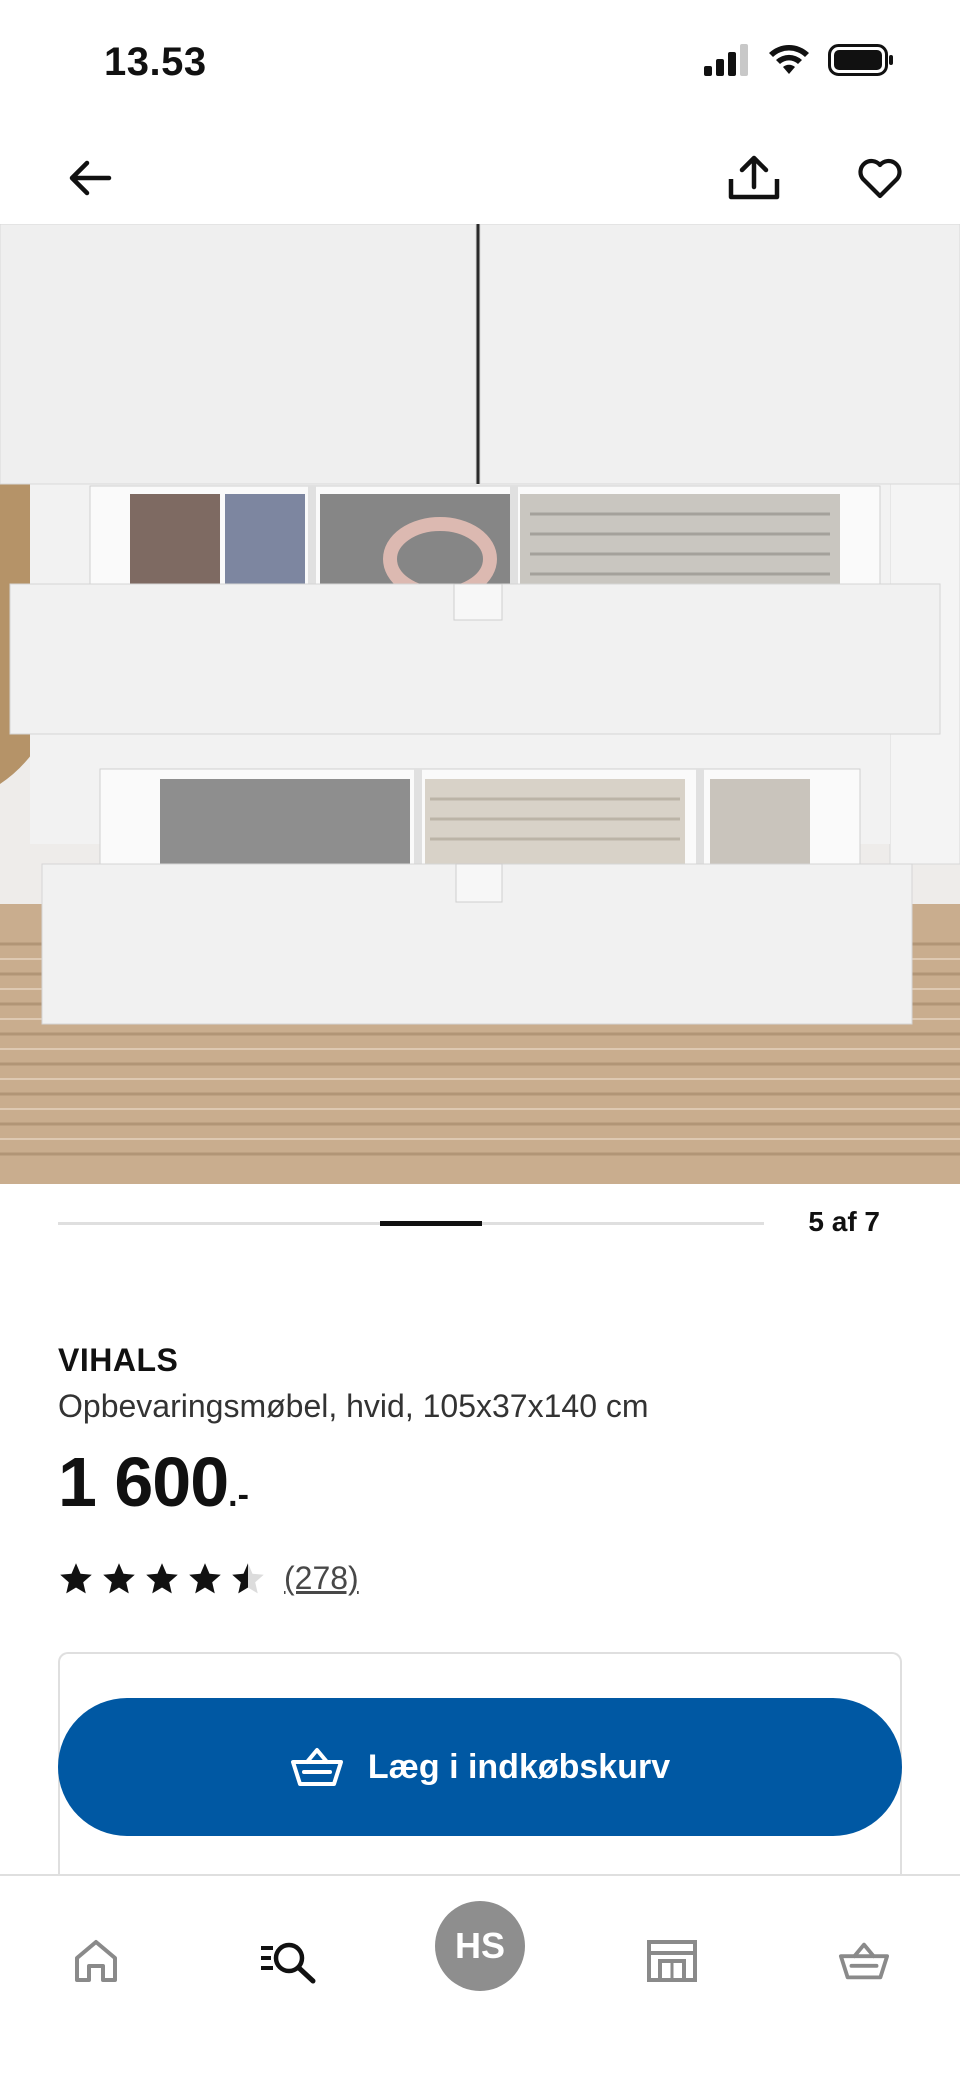  I want to click on home-icon, so click(96, 1961).